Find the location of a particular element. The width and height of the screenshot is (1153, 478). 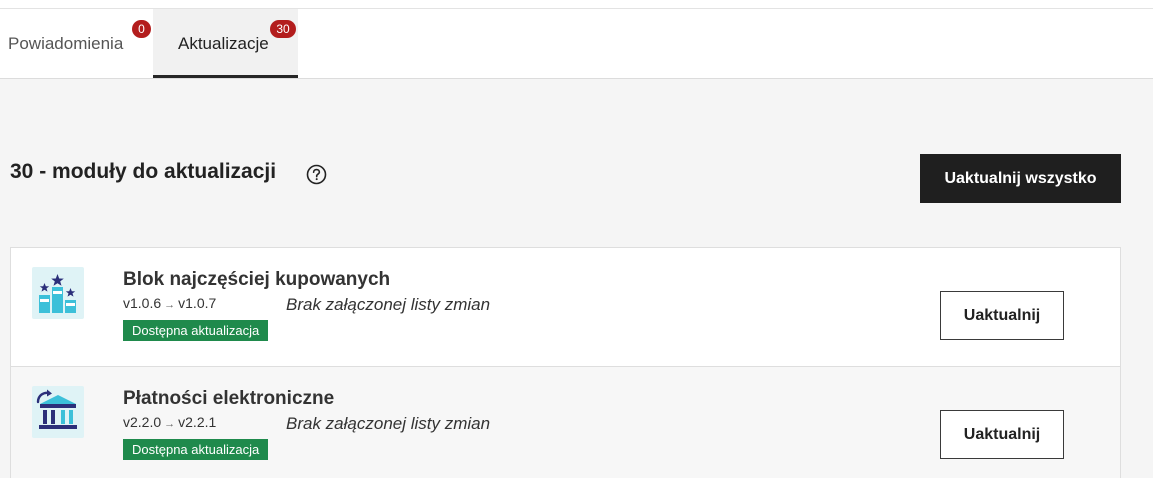

module-version: v2.2.0 → v2.2.1 is located at coordinates (169, 422).